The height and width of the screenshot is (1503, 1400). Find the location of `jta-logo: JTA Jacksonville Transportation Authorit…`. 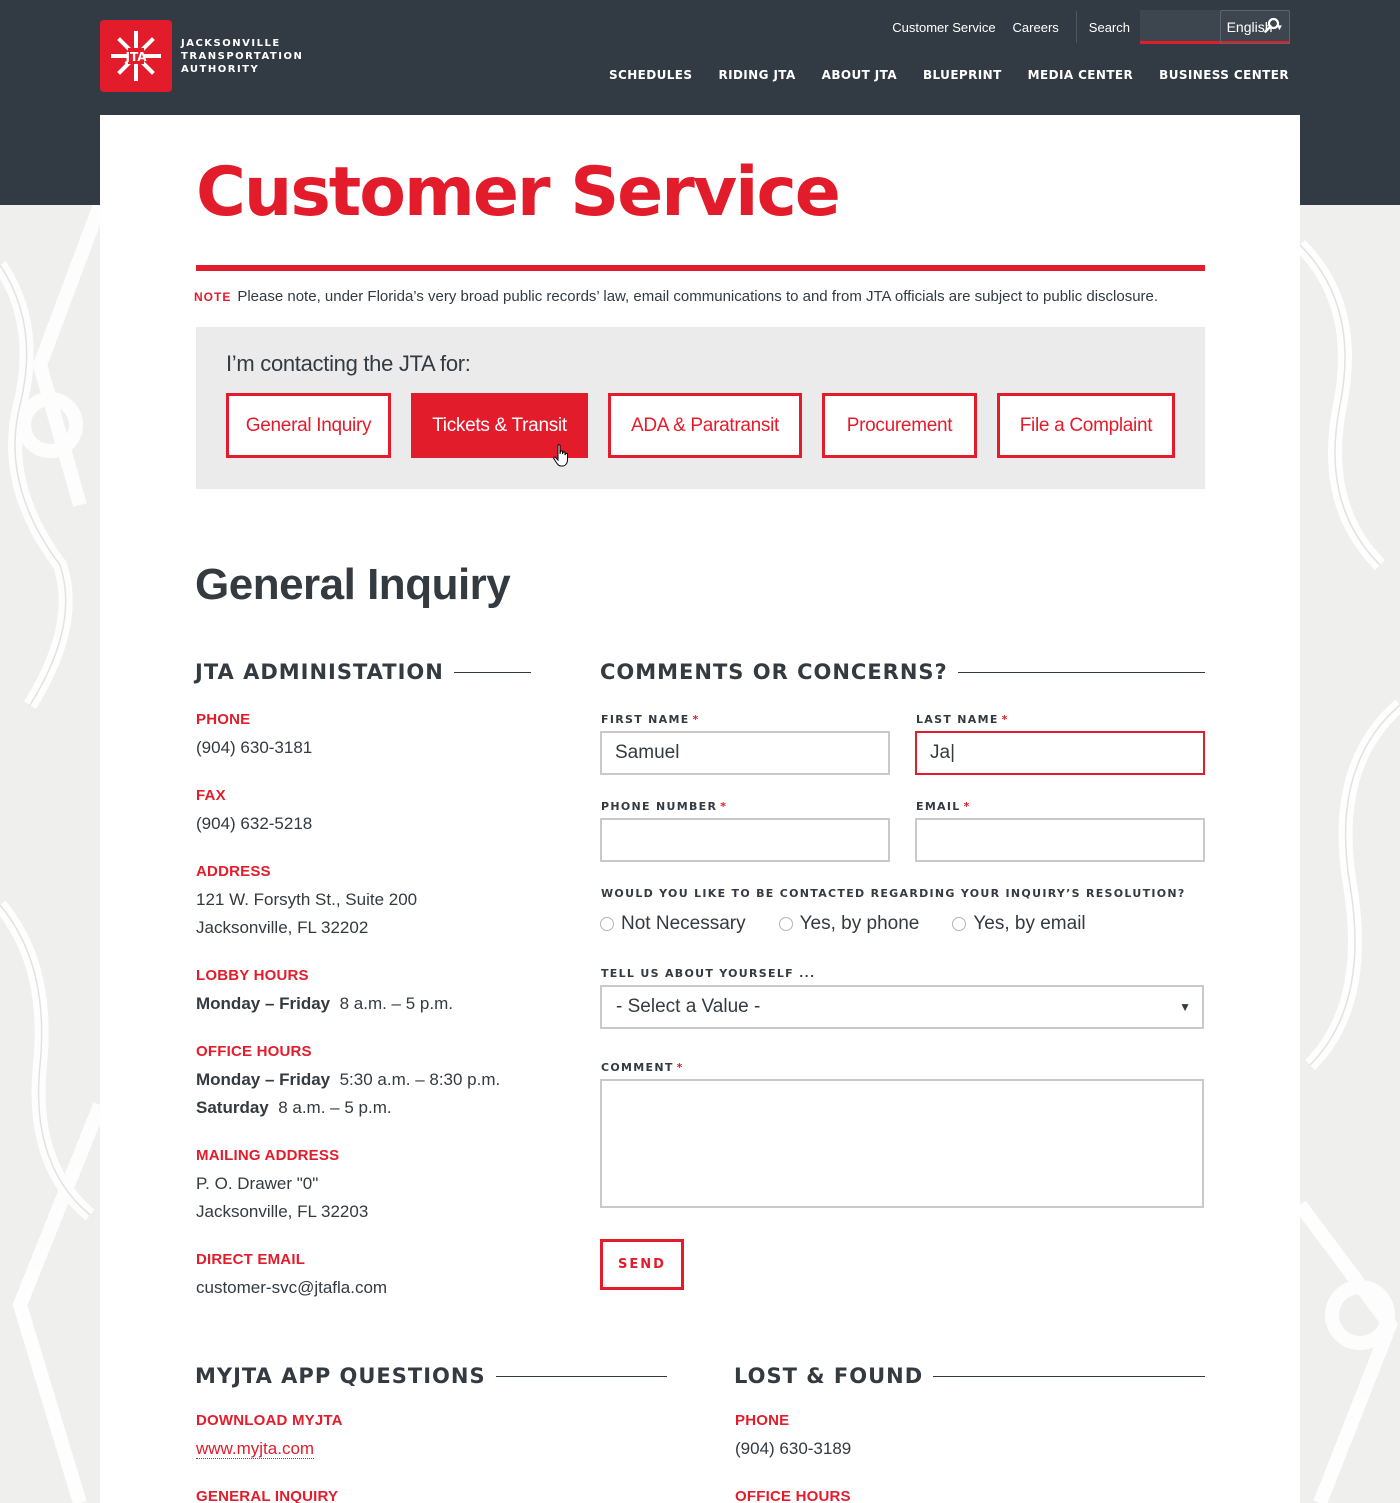

jta-logo: JTA Jacksonville Transportation Authorit… is located at coordinates (201, 56).